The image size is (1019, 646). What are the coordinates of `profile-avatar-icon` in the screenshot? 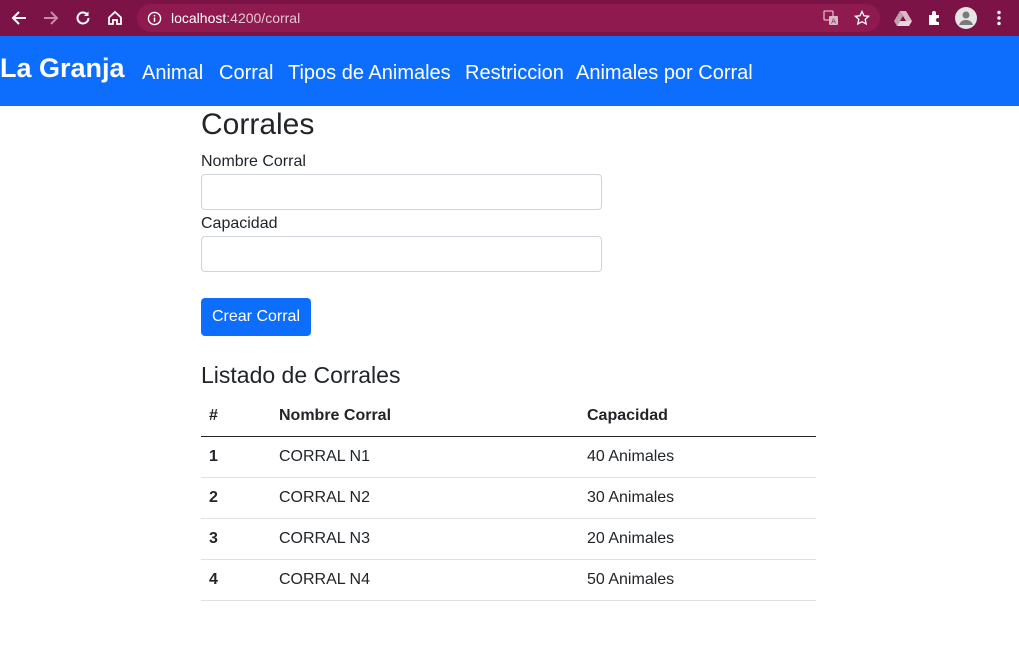 It's located at (966, 18).